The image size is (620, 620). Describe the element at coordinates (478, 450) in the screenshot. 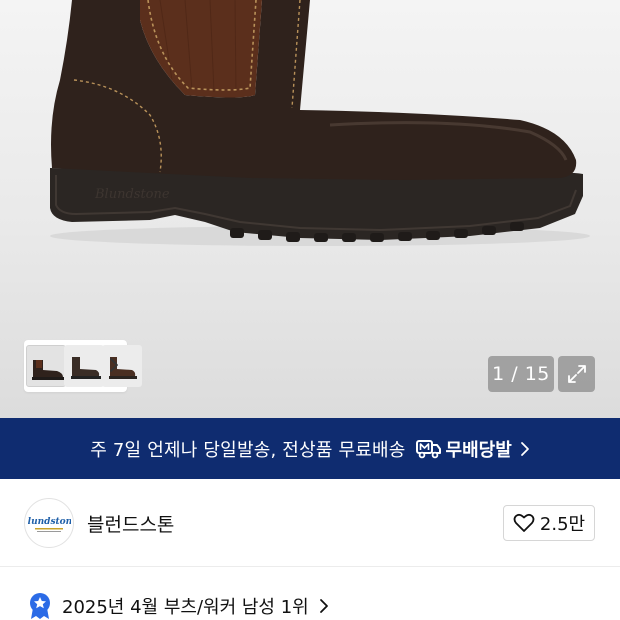

I see `badge-label: 무배당발` at that location.